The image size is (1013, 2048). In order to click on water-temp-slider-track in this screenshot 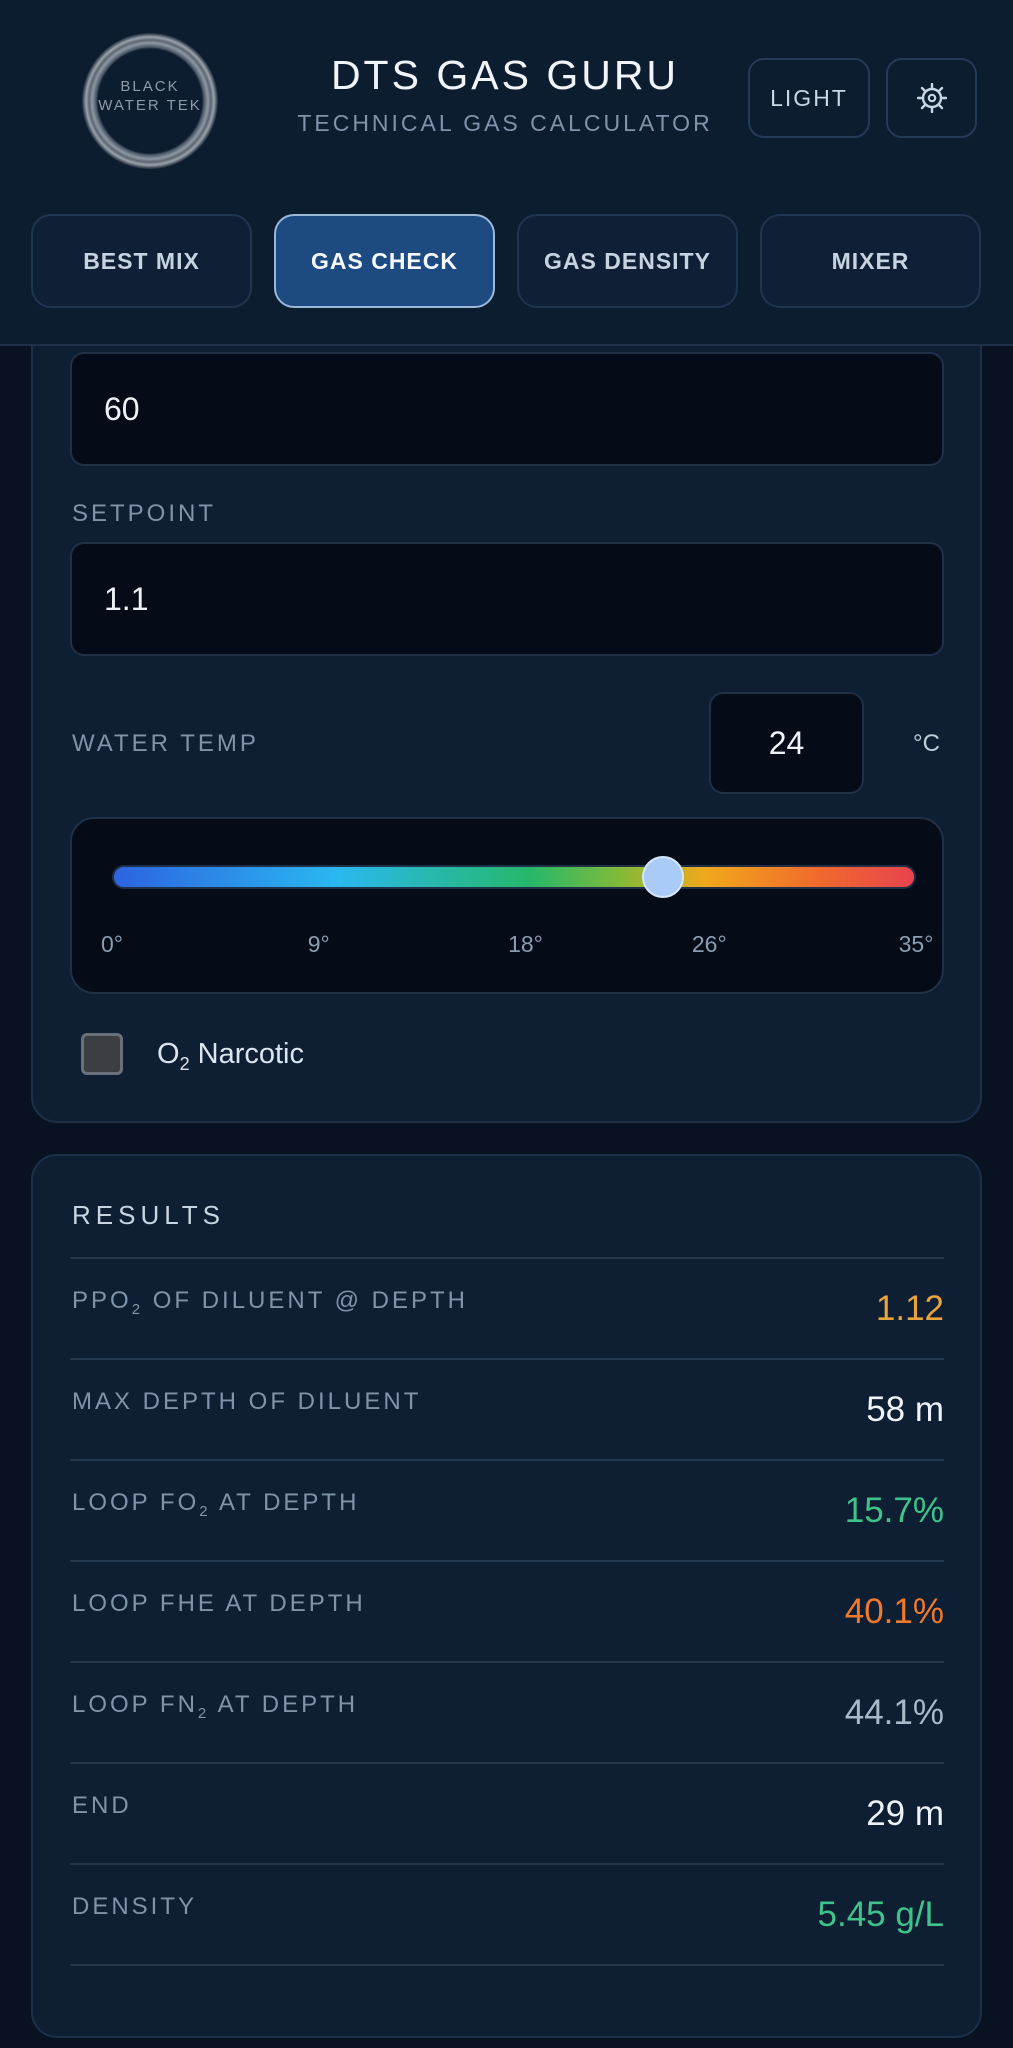, I will do `click(514, 877)`.